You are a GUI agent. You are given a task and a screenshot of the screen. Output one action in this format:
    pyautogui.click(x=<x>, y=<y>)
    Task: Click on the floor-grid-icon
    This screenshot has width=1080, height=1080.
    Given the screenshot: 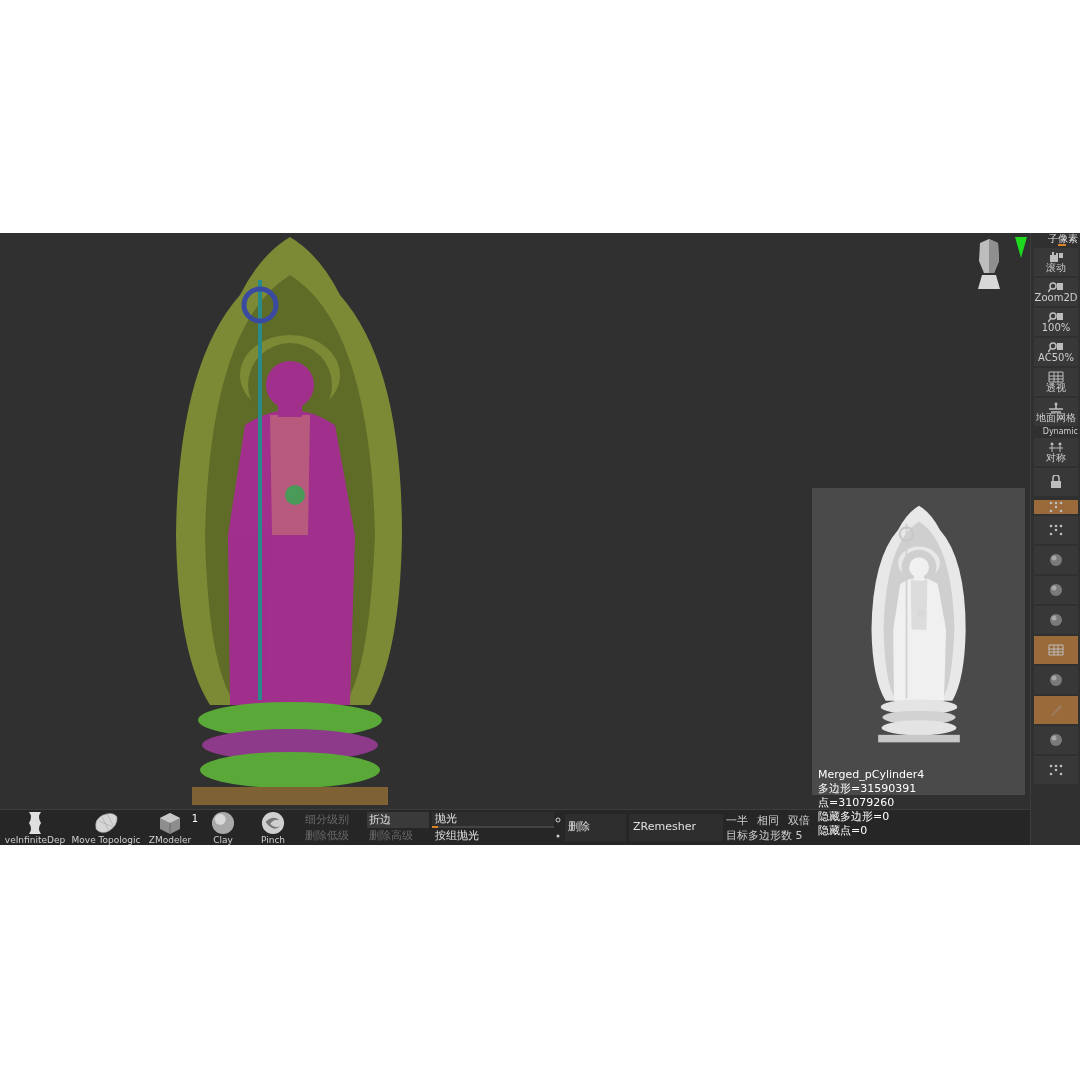 What is the action you would take?
    pyautogui.click(x=1056, y=407)
    